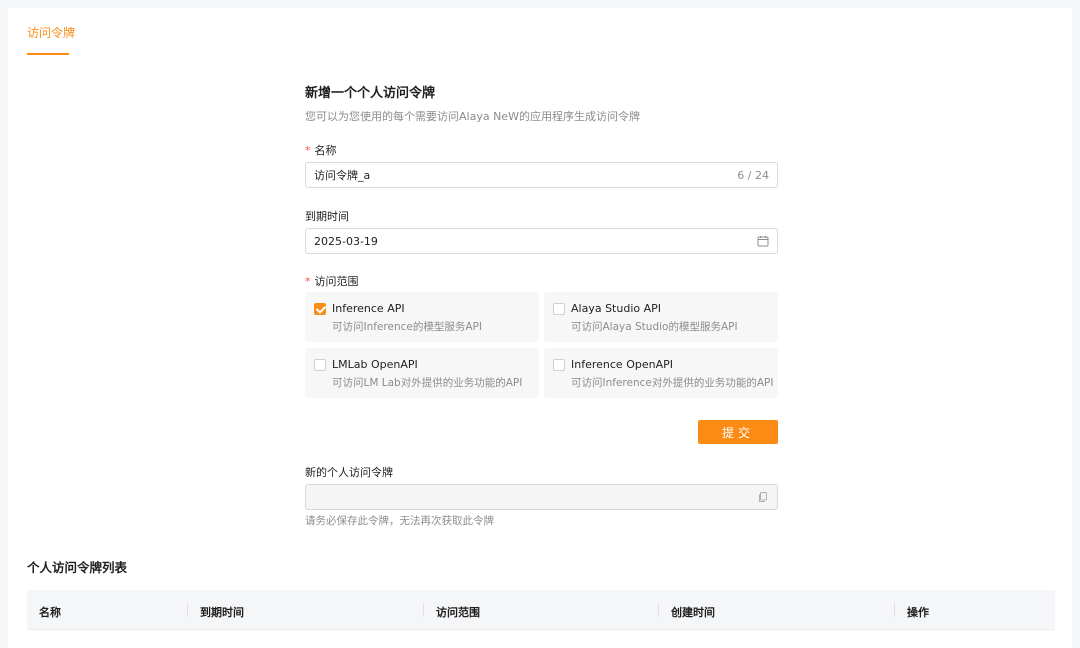 This screenshot has height=648, width=1080. I want to click on expiry-date-picker: 2025-03-19, so click(541, 241).